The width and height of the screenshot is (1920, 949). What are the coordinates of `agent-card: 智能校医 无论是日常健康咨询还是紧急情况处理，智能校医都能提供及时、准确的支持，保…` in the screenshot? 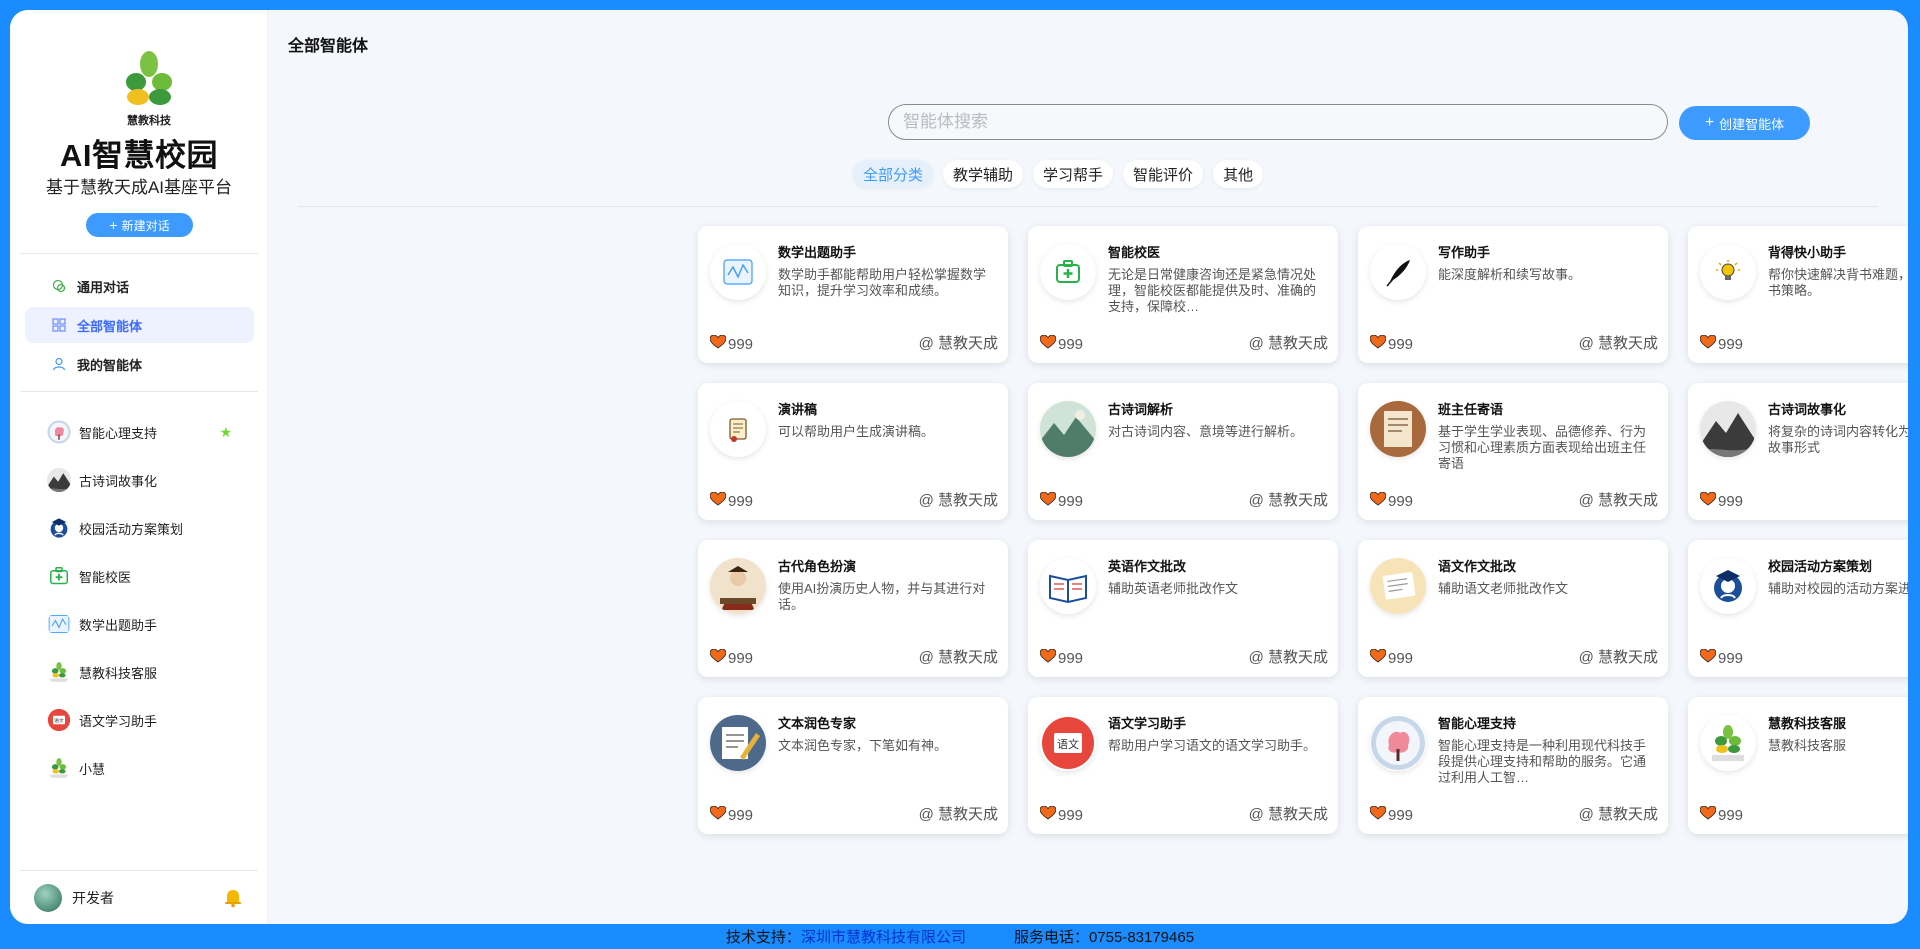 It's located at (1183, 294).